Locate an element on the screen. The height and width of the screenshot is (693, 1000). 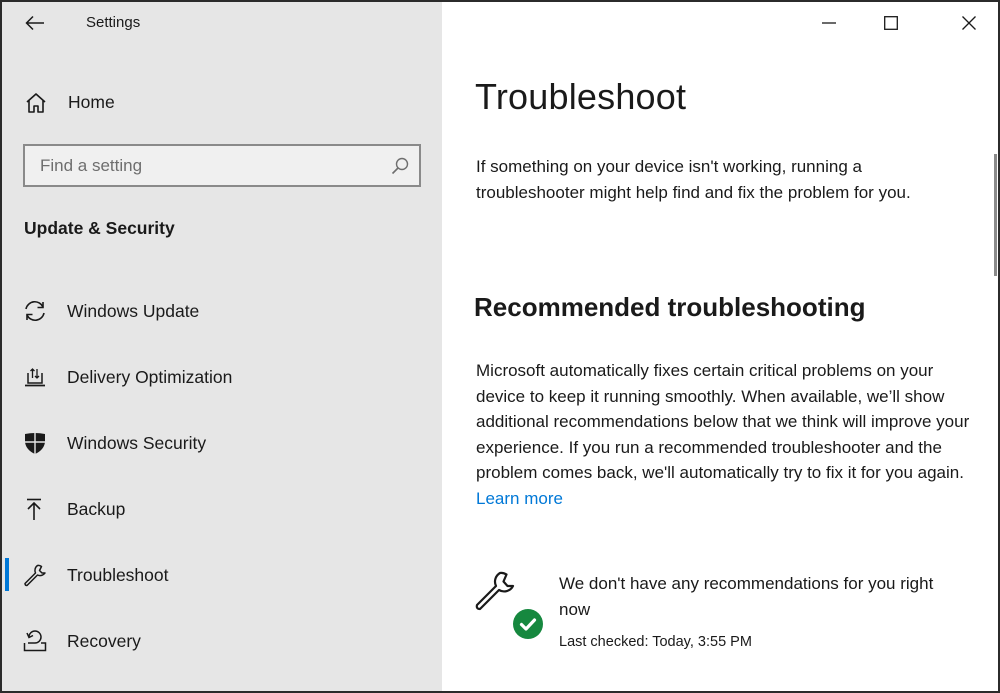
back-arrow-icon is located at coordinates (34, 23).